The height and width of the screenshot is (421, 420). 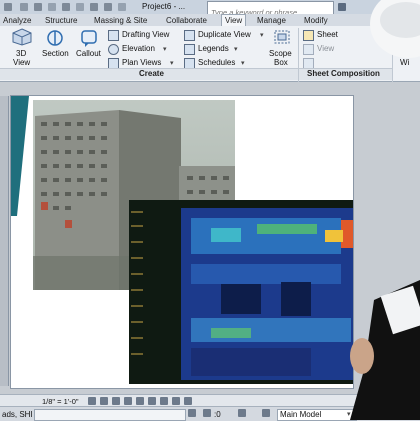 What do you see at coordinates (192, 413) in the screenshot?
I see `editable-only-icon` at bounding box center [192, 413].